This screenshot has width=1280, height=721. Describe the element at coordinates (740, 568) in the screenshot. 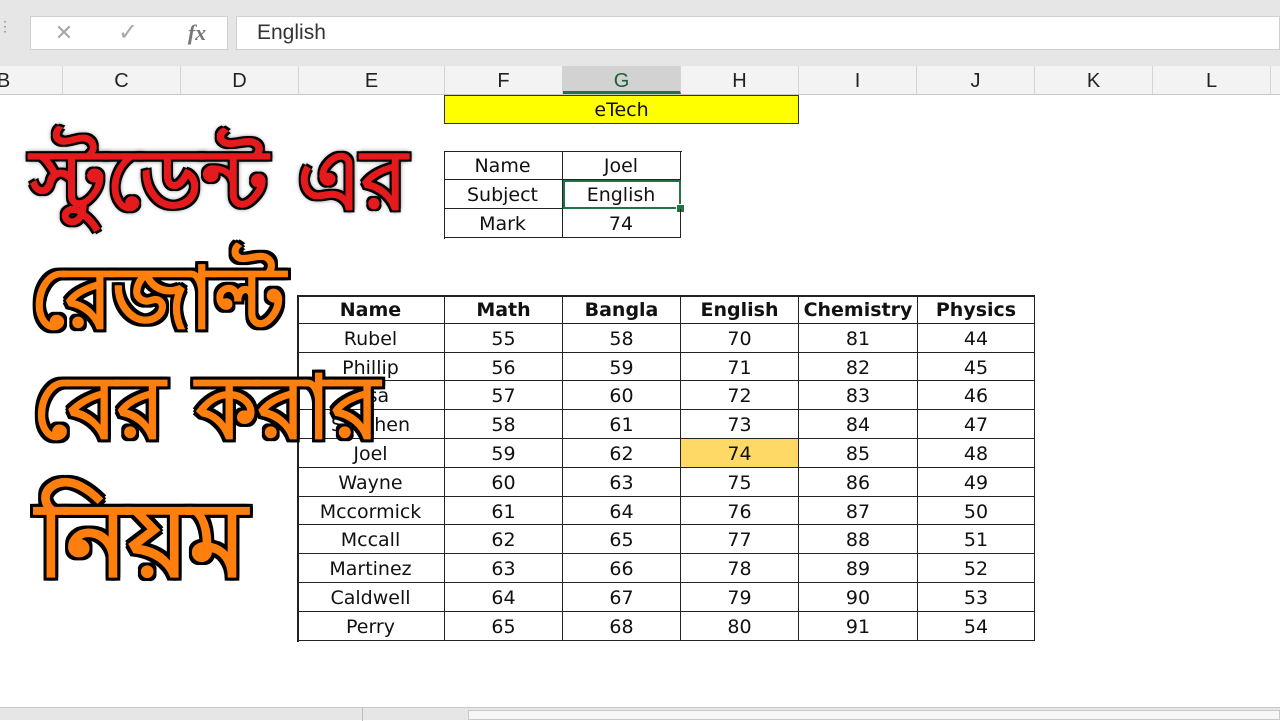

I see `mark-cell: 78` at that location.